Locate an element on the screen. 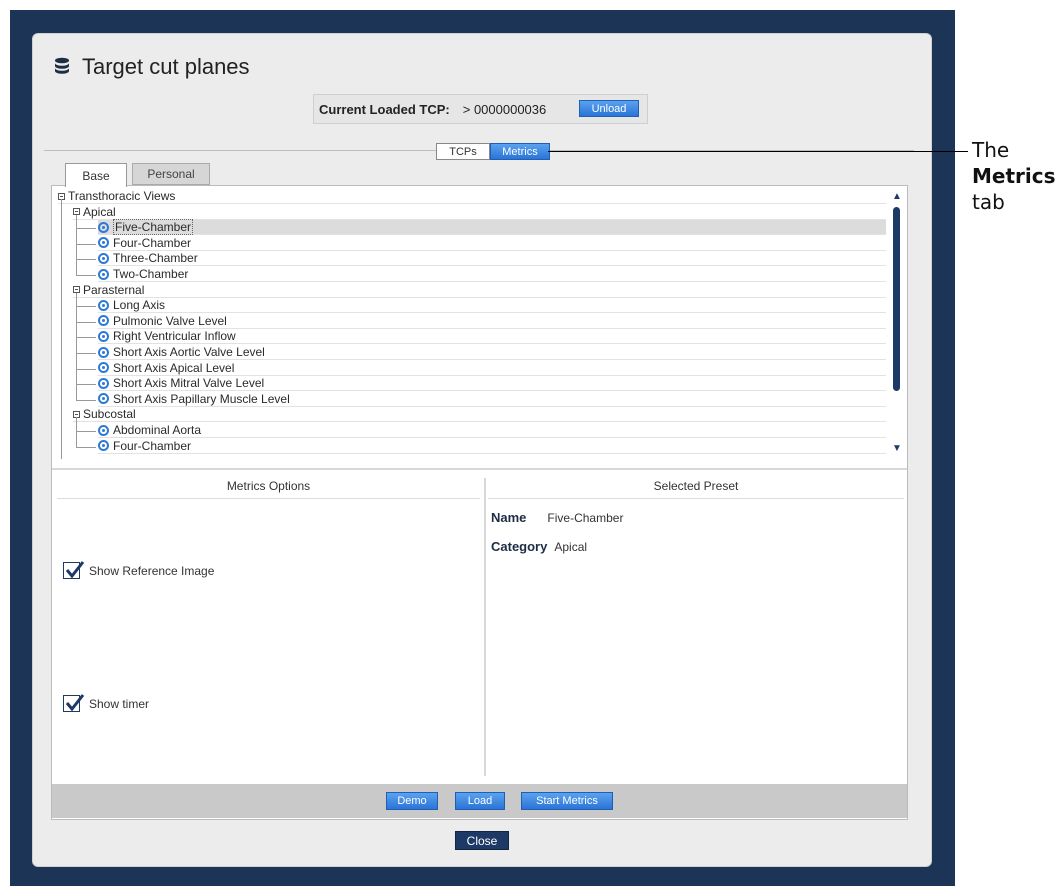 This screenshot has width=1063, height=888. preset-name-row: Name Five-Chamber is located at coordinates (557, 517).